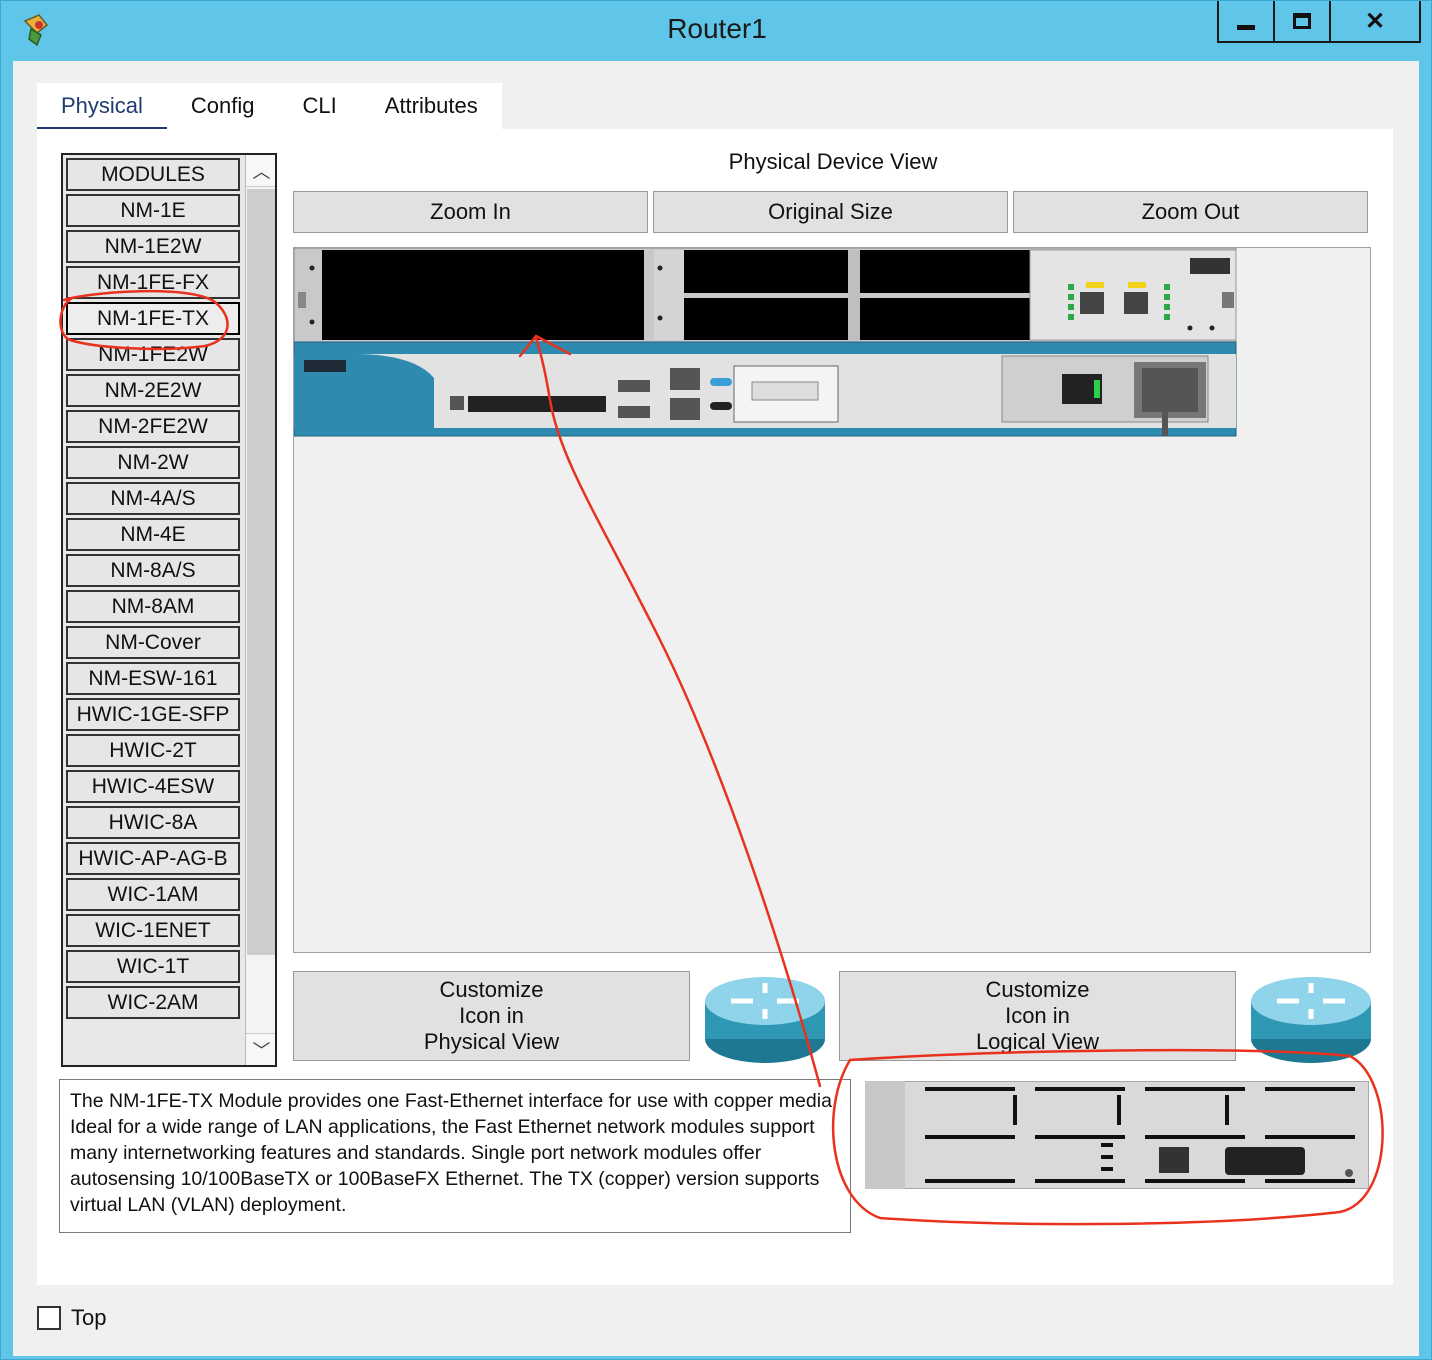 This screenshot has width=1432, height=1360. What do you see at coordinates (1117, 1135) in the screenshot?
I see `nm-1fe-tx-module-image` at bounding box center [1117, 1135].